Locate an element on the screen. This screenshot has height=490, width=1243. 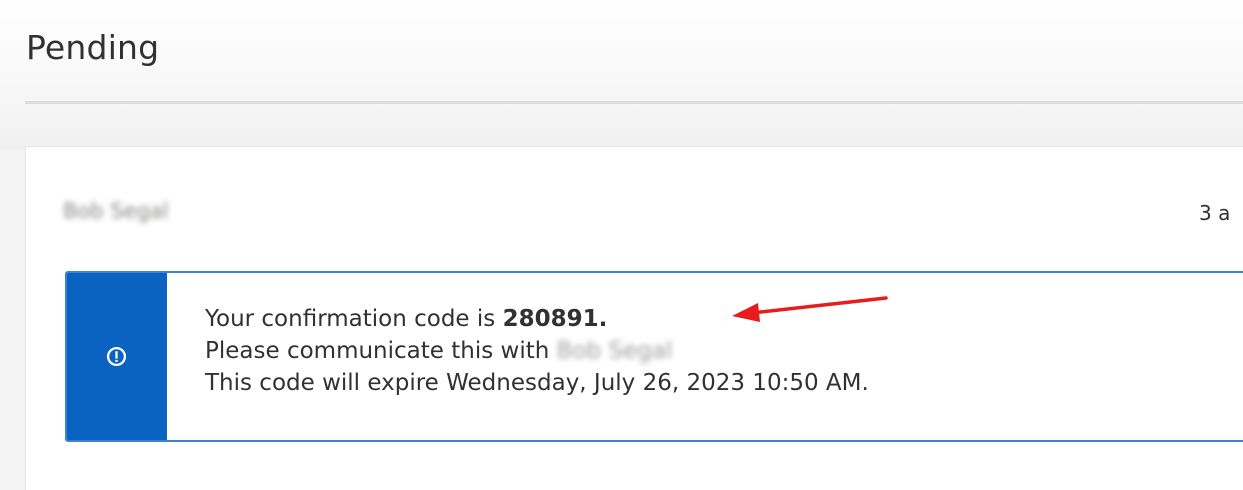
info-icon is located at coordinates (116, 356).